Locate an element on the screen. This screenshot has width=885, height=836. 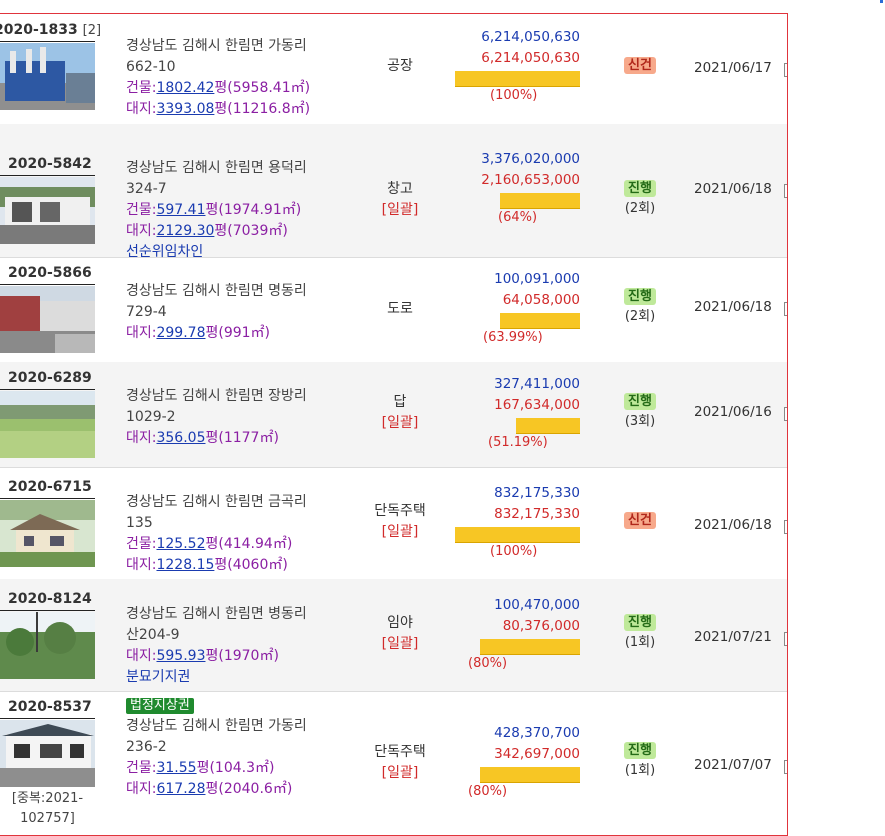
case-number-text: 2020-8537 is located at coordinates (50, 707).